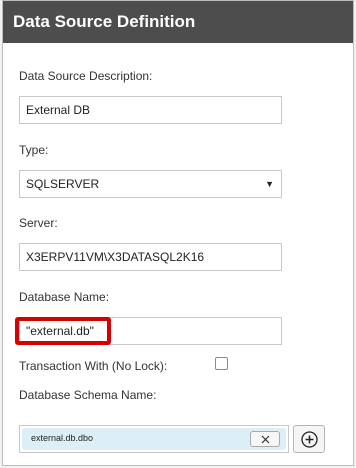 Image resolution: width=356 pixels, height=468 pixels. I want to click on type-select-value: SQLSERVER, so click(63, 184).